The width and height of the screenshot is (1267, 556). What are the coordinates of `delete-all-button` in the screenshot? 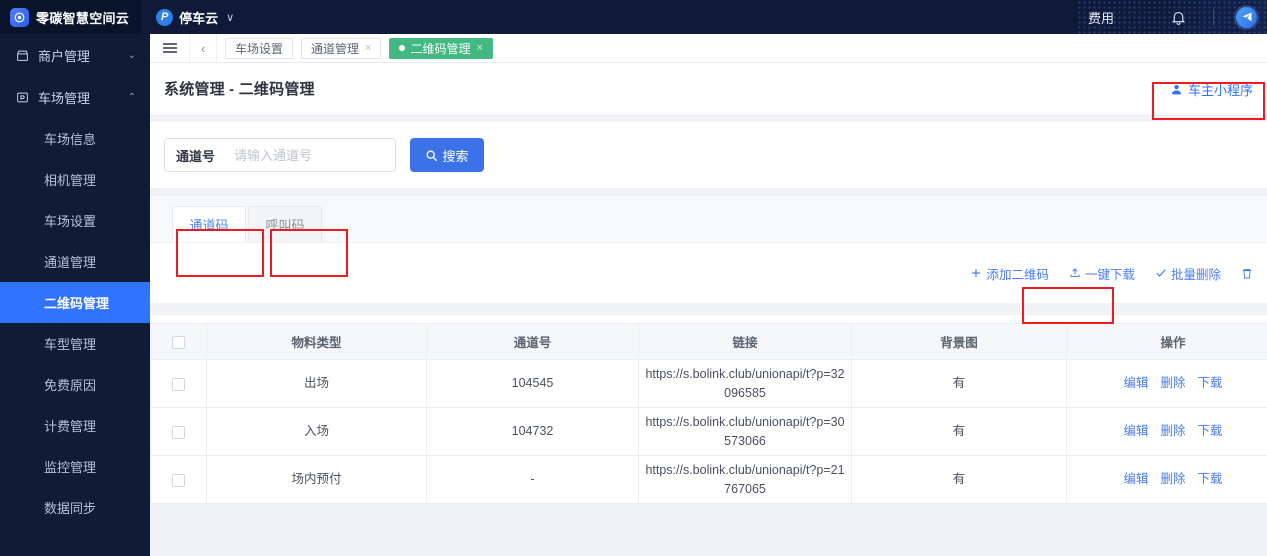 It's located at (1249, 273).